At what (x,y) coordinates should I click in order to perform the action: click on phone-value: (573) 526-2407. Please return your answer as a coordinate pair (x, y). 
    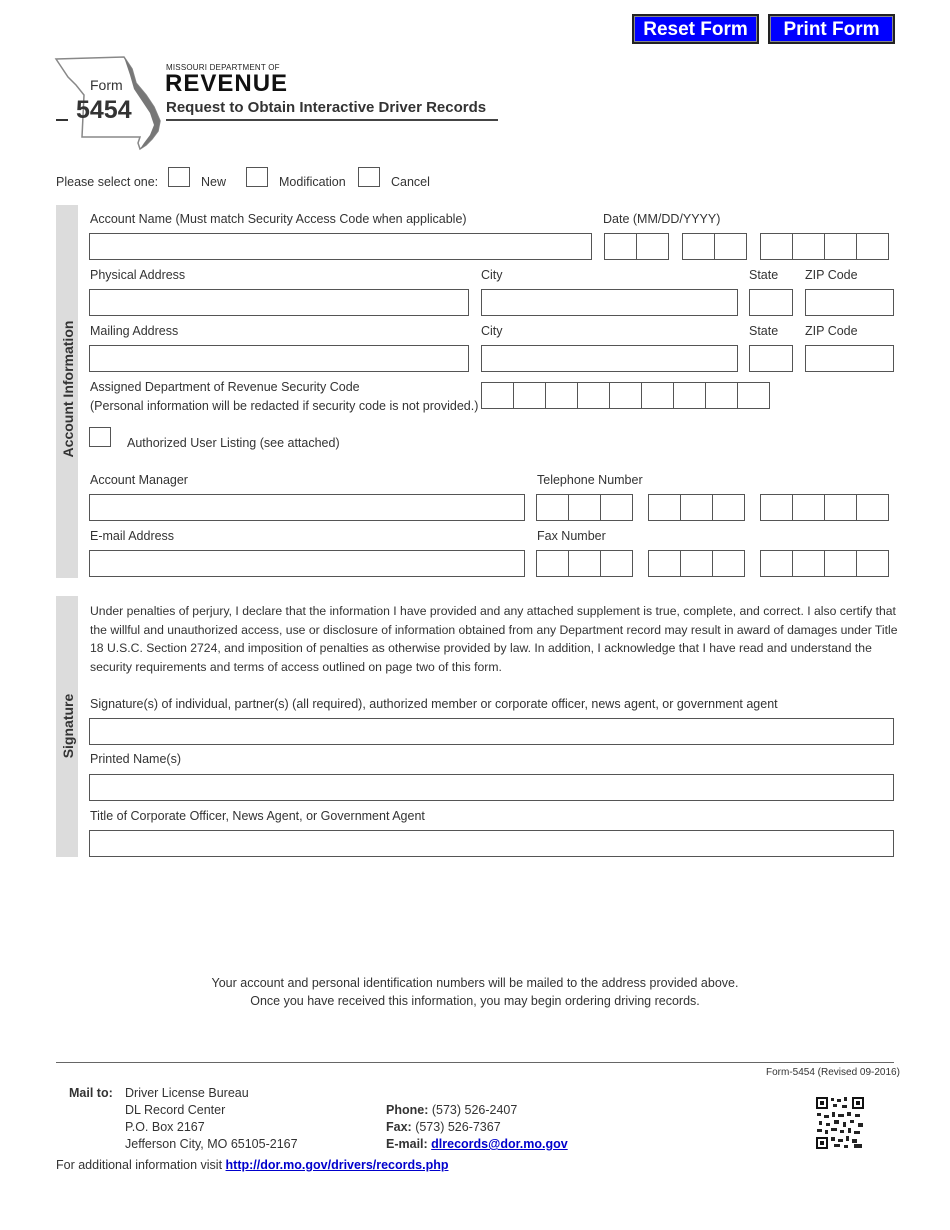
    Looking at the image, I should click on (474, 1110).